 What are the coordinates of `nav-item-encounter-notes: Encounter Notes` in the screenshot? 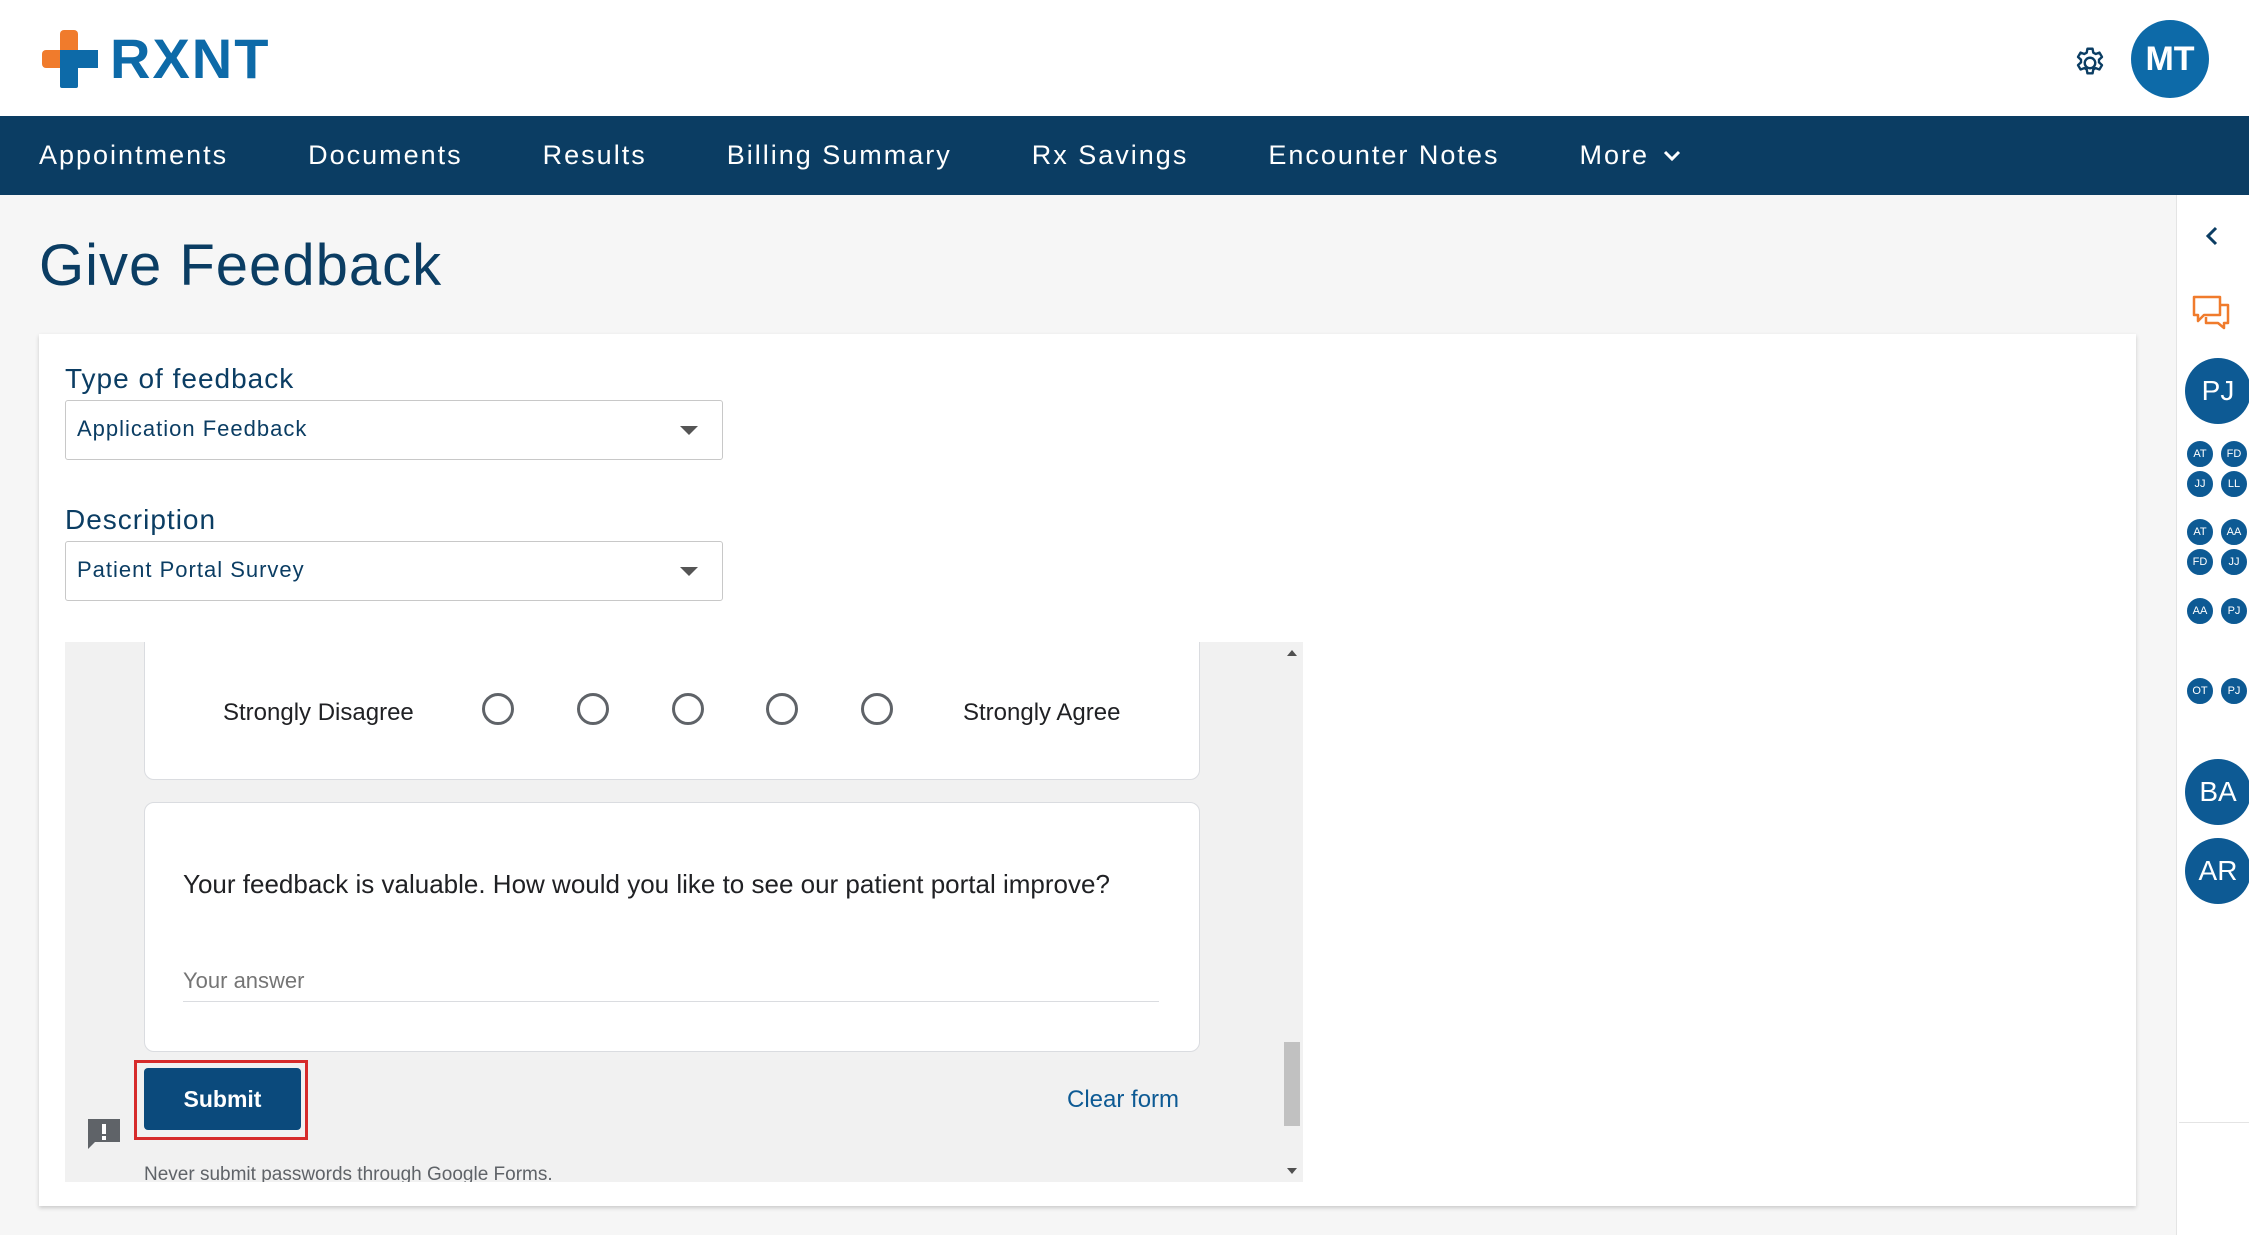 It's located at (1383, 155).